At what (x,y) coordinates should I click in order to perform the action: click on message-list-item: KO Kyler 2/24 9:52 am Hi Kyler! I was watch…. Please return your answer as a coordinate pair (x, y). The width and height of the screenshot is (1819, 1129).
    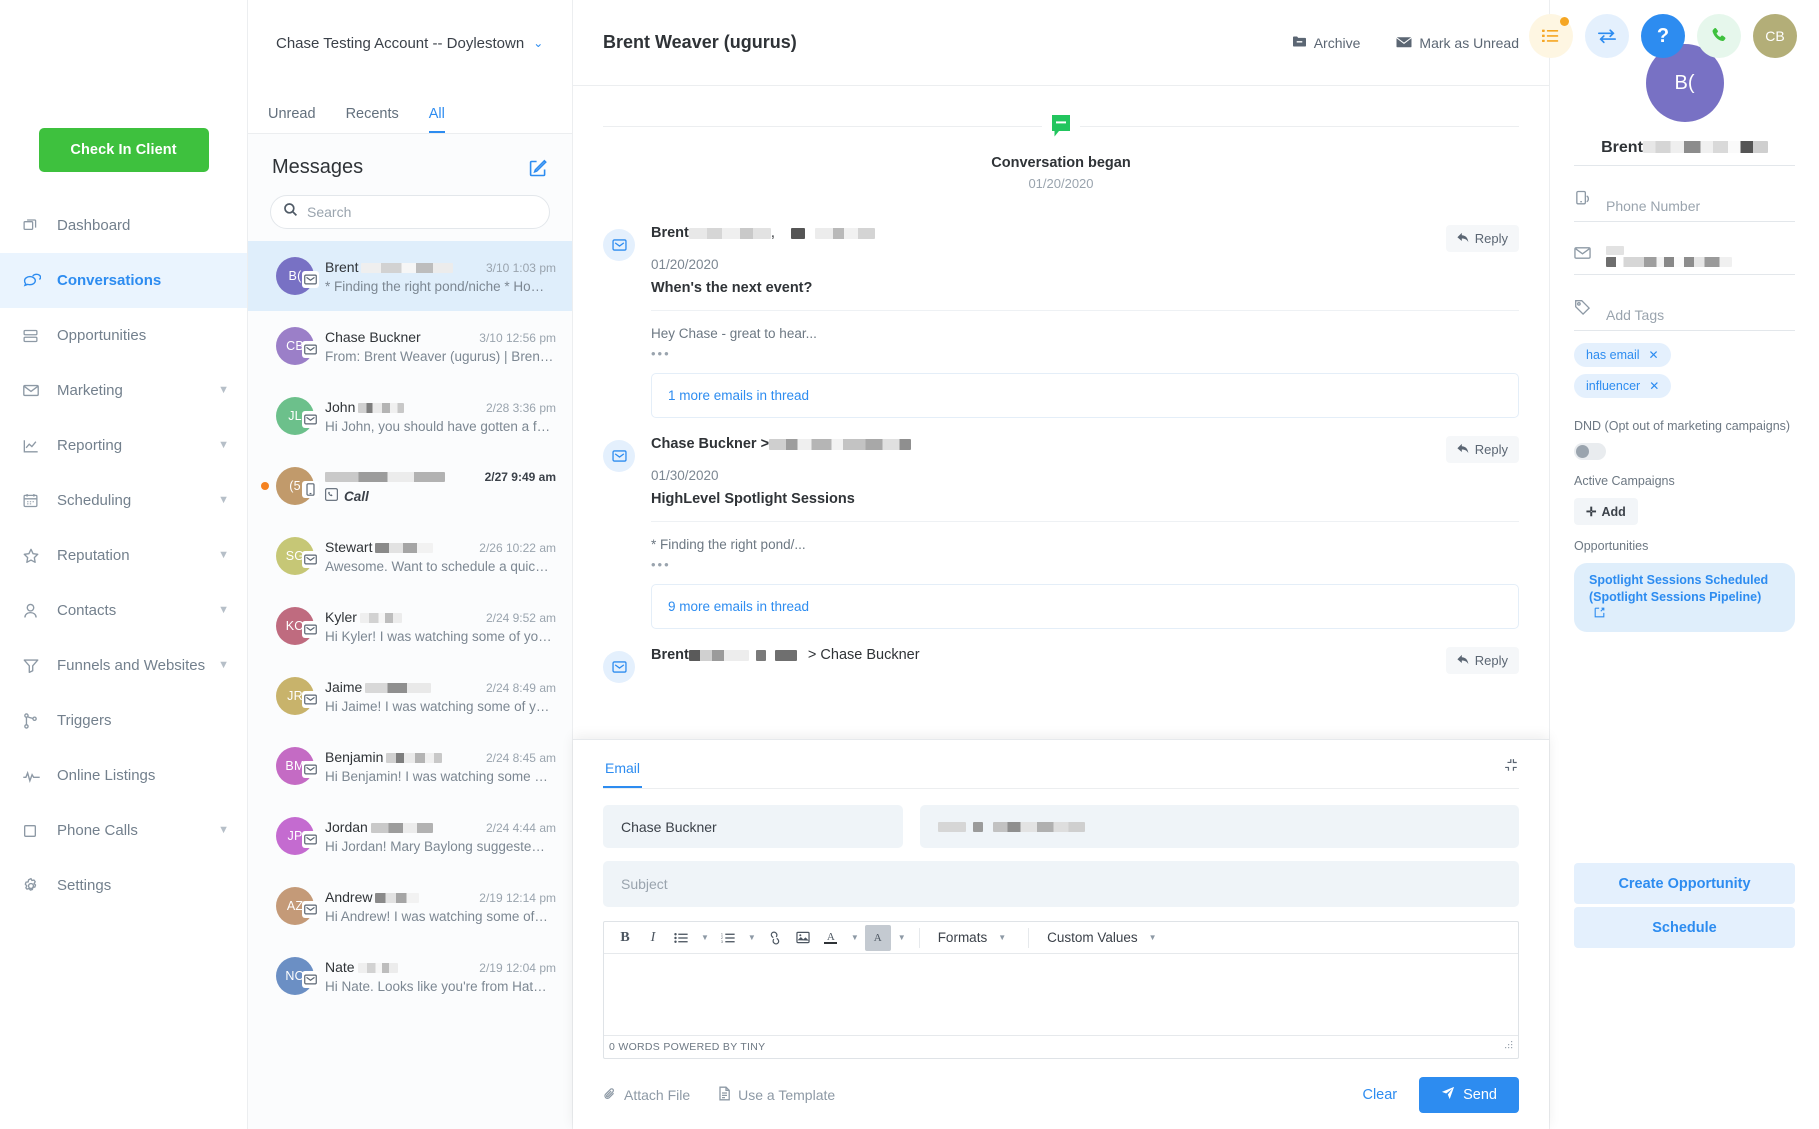
    Looking at the image, I should click on (410, 626).